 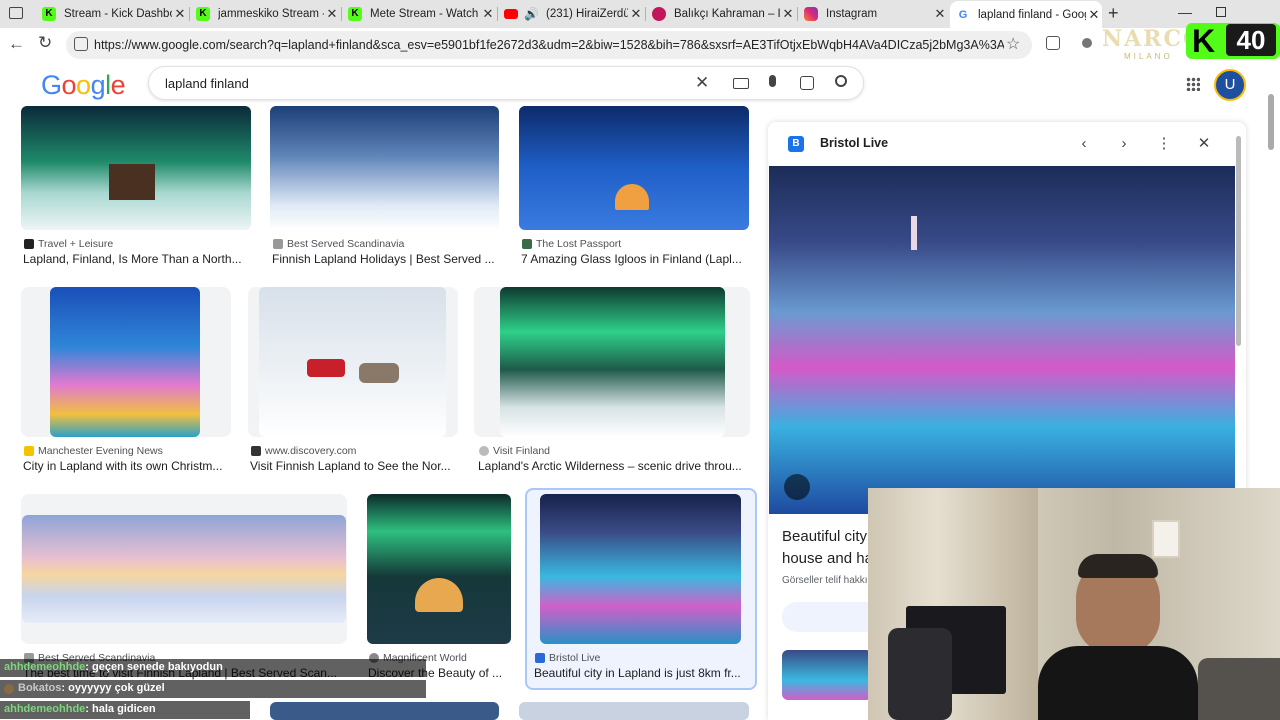 I want to click on more-options-icon: ⋮, so click(x=1164, y=144).